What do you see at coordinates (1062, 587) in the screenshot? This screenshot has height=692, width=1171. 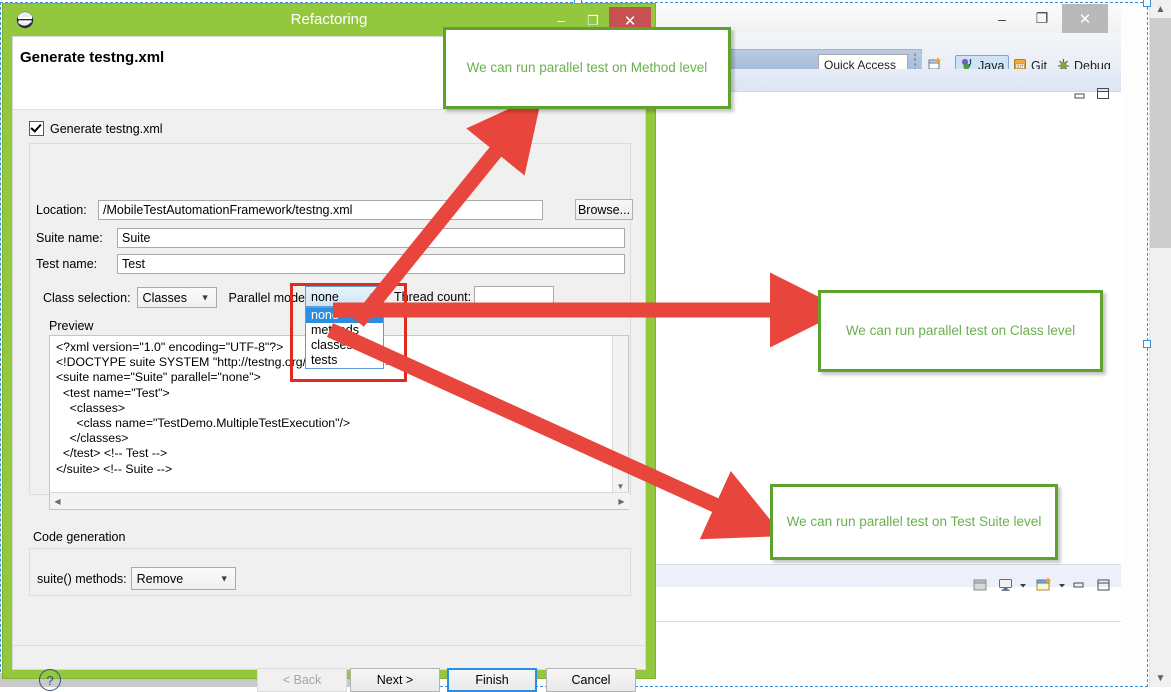 I see `new-console-dropdown-icon` at bounding box center [1062, 587].